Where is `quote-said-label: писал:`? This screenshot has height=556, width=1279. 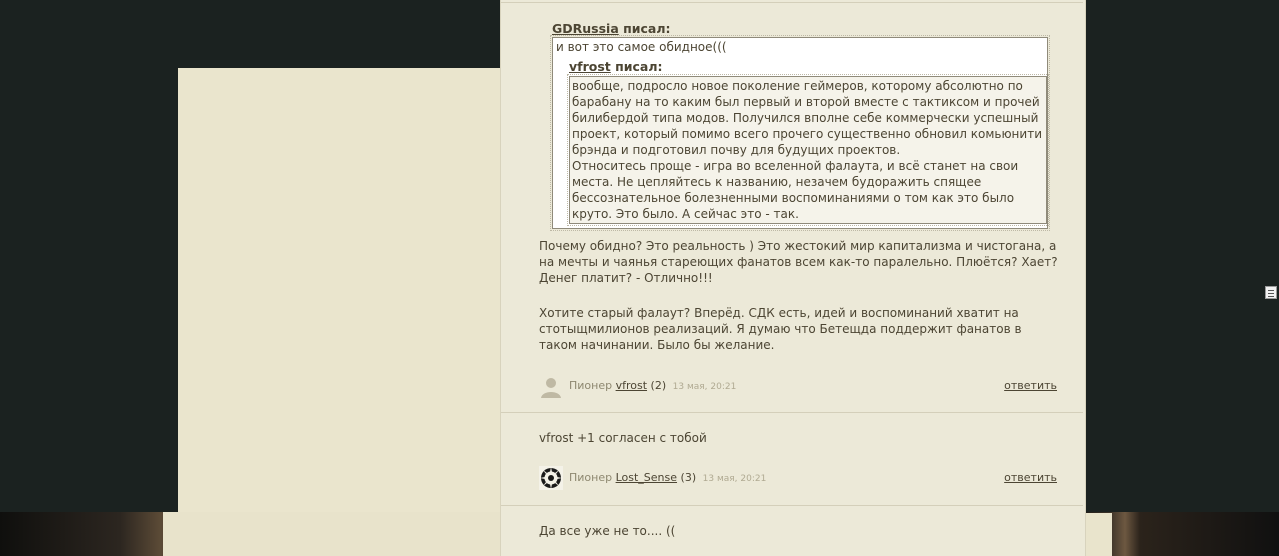 quote-said-label: писал: is located at coordinates (647, 28).